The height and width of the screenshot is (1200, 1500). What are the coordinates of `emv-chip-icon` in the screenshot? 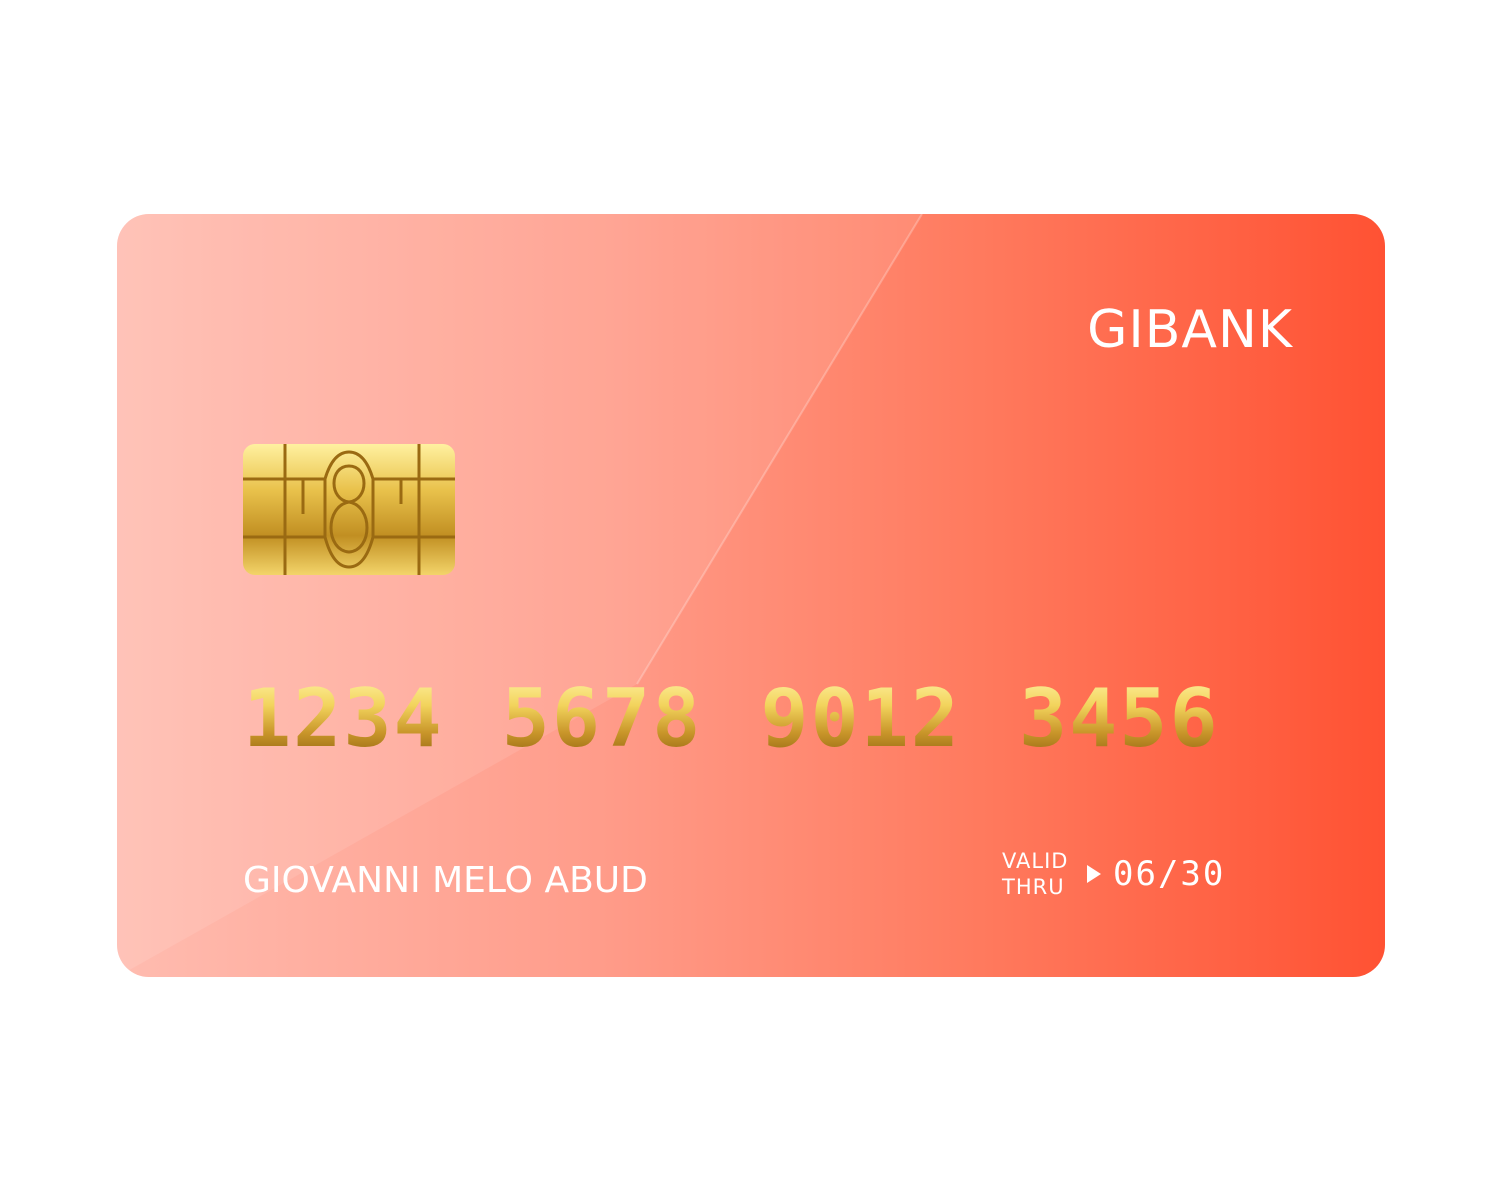 It's located at (349, 509).